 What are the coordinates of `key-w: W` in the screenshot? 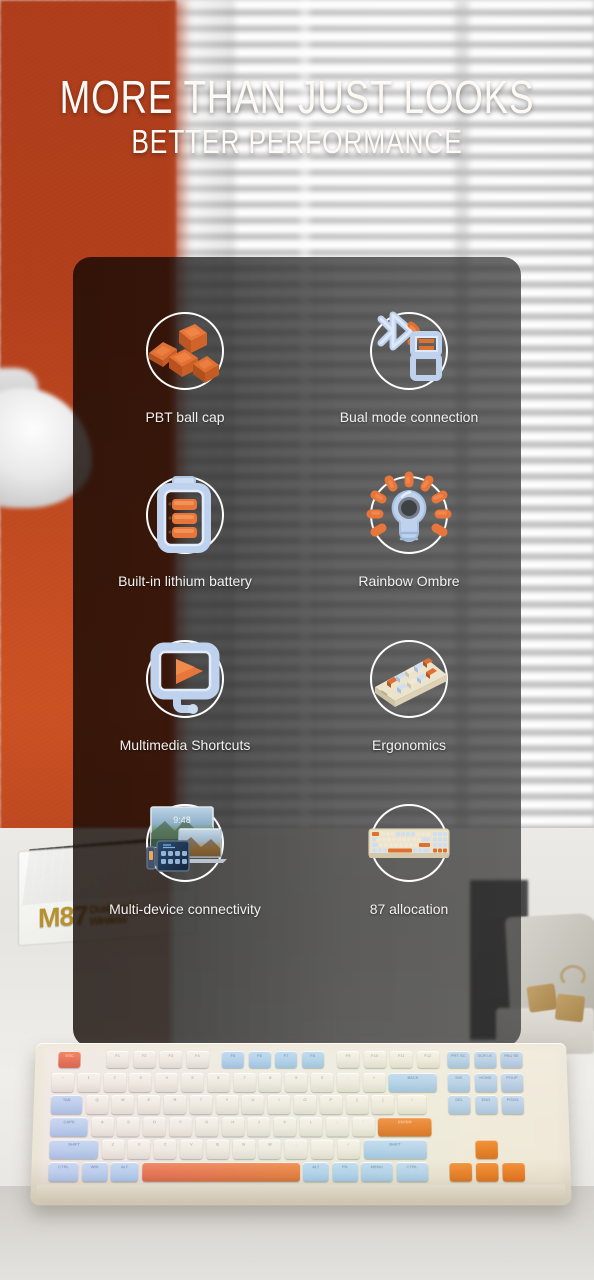 It's located at (123, 1104).